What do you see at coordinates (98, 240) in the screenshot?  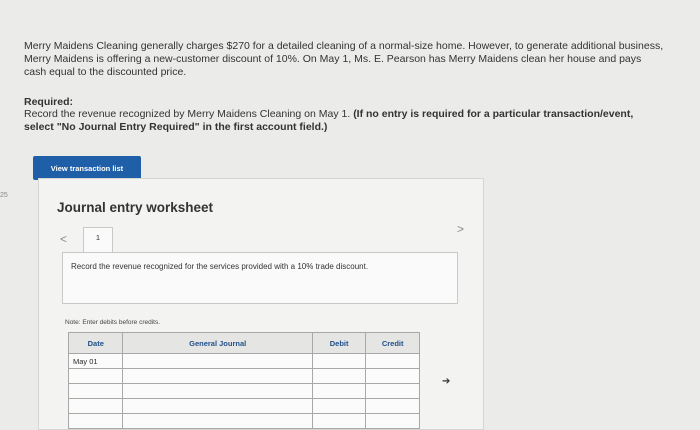 I see `tab-1: 1` at bounding box center [98, 240].